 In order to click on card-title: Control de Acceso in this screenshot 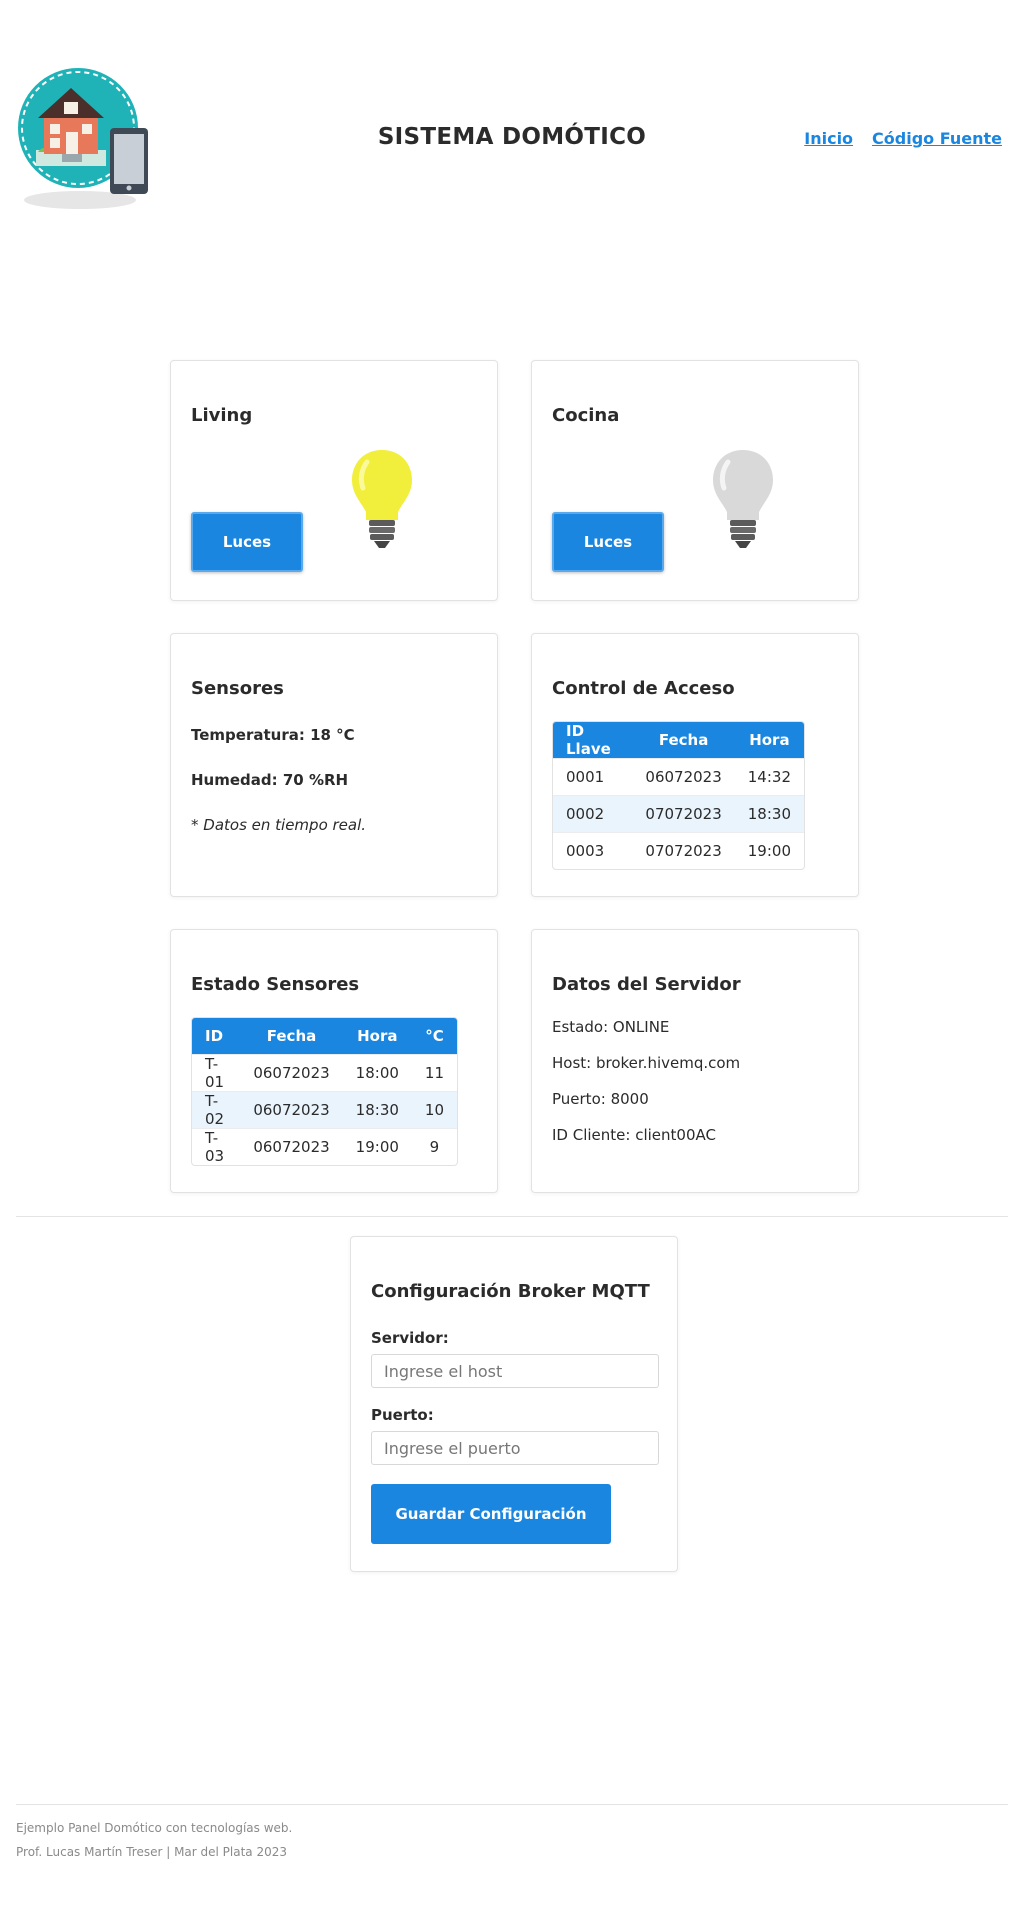, I will do `click(643, 688)`.